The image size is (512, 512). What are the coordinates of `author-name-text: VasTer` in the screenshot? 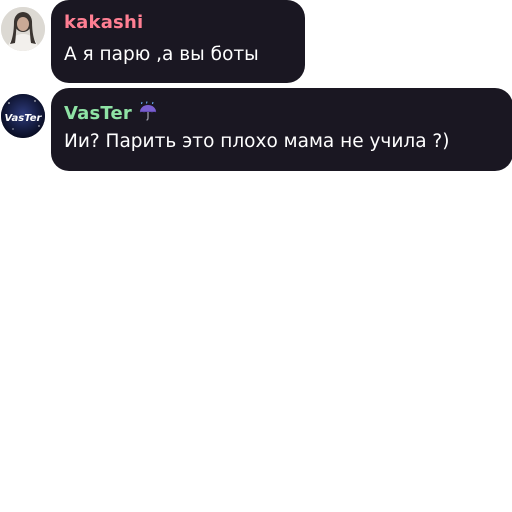 It's located at (98, 113).